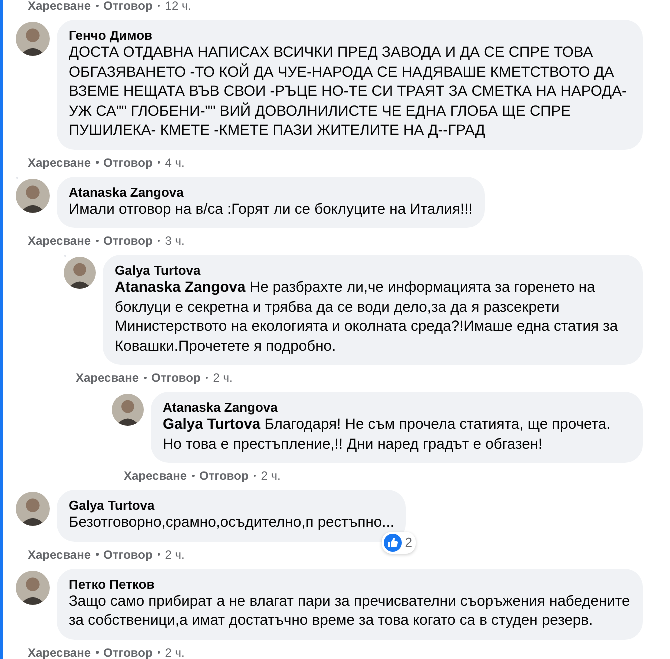 The image size is (670, 659). I want to click on comment-text: Atanaska Zangova Не разбрахте ли,че информацията за горенето на боклуци е секретна и трябва да се води дело,за да я разсекрети Министерството на екологията и околната среда?!Имаше една статия за Ковашки.Прочетете я подробно., so click(367, 317).